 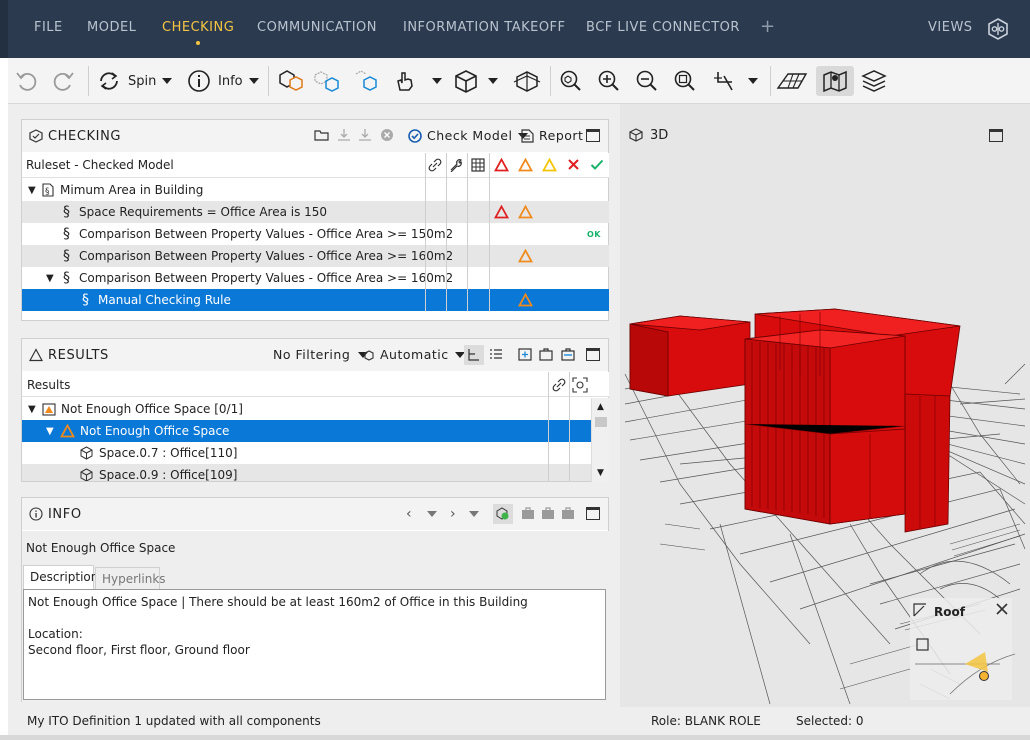 I want to click on filtering-label: No Filtering, so click(x=312, y=354).